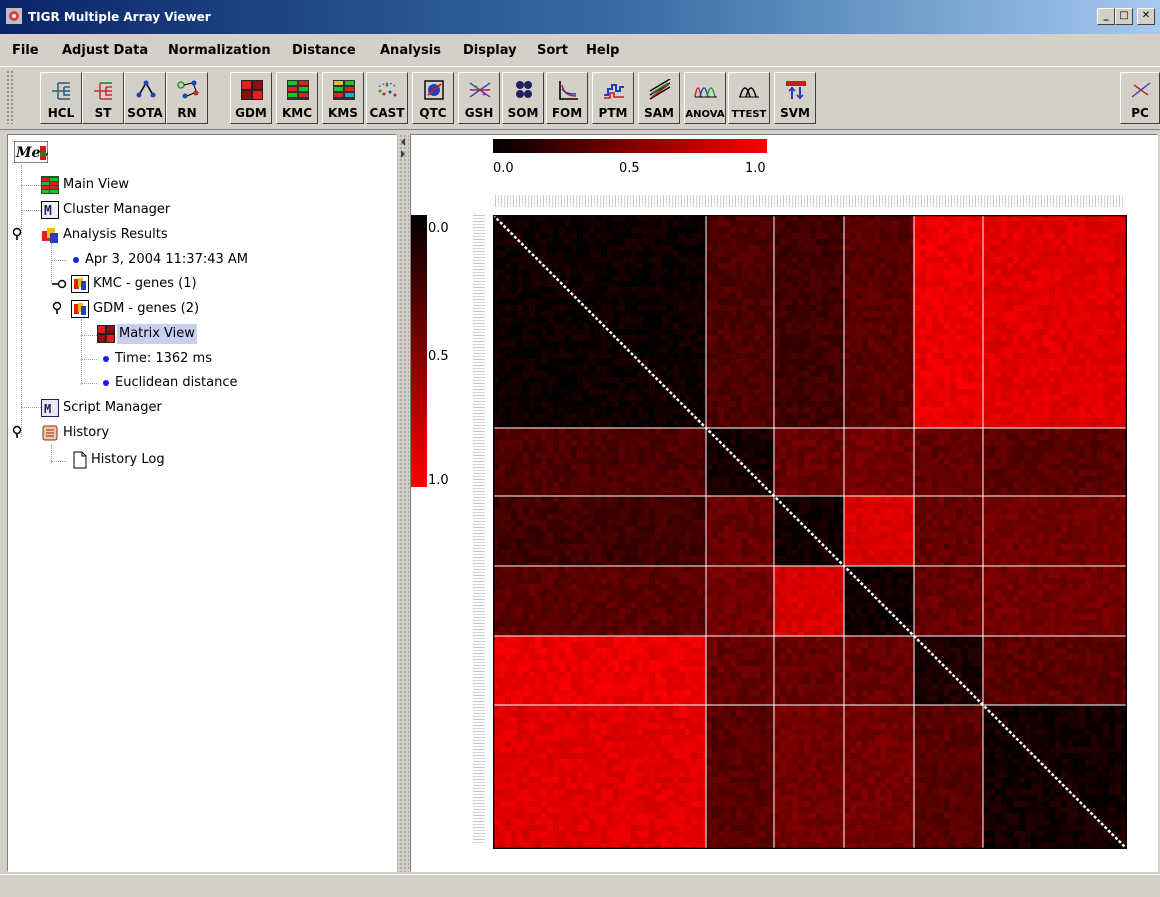 The image size is (1160, 897). Describe the element at coordinates (387, 98) in the screenshot. I see `cast-toolbar-button: CAST` at that location.